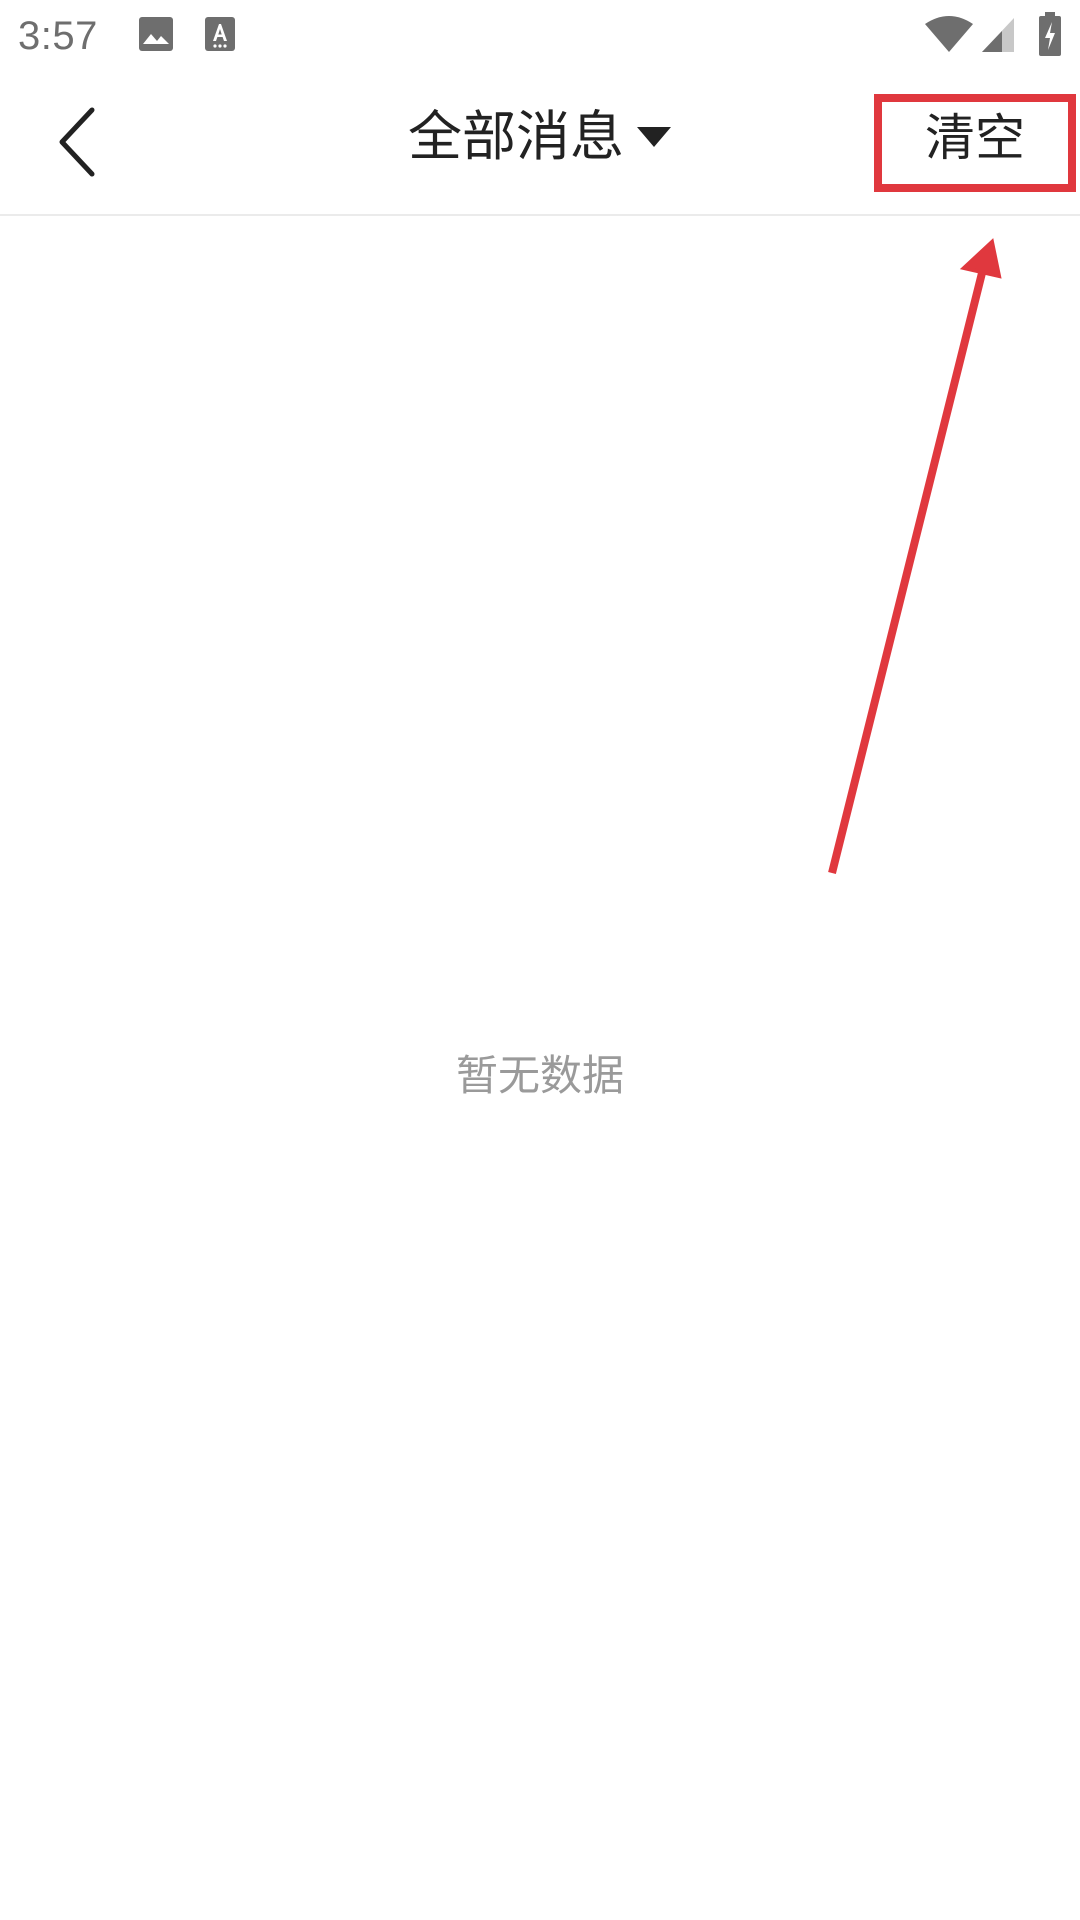  What do you see at coordinates (220, 34) in the screenshot?
I see `a-keyboard-icon` at bounding box center [220, 34].